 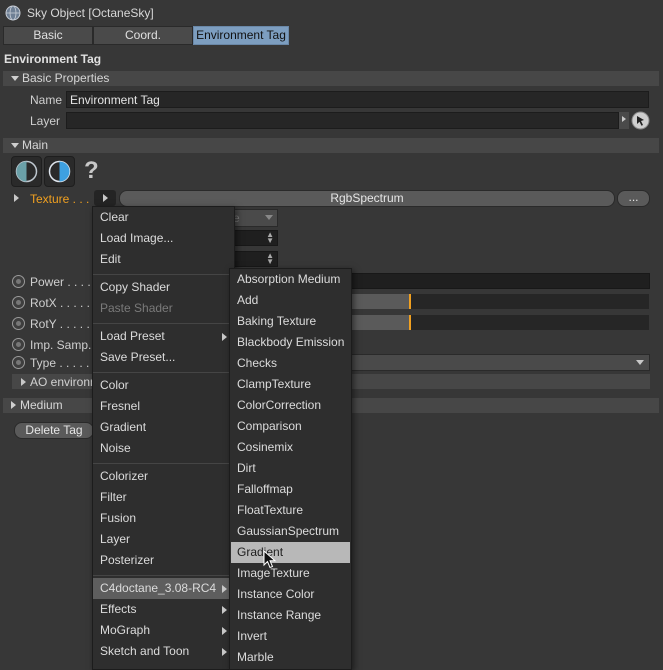 What do you see at coordinates (290, 300) in the screenshot?
I see `submenu-item-add: Add` at bounding box center [290, 300].